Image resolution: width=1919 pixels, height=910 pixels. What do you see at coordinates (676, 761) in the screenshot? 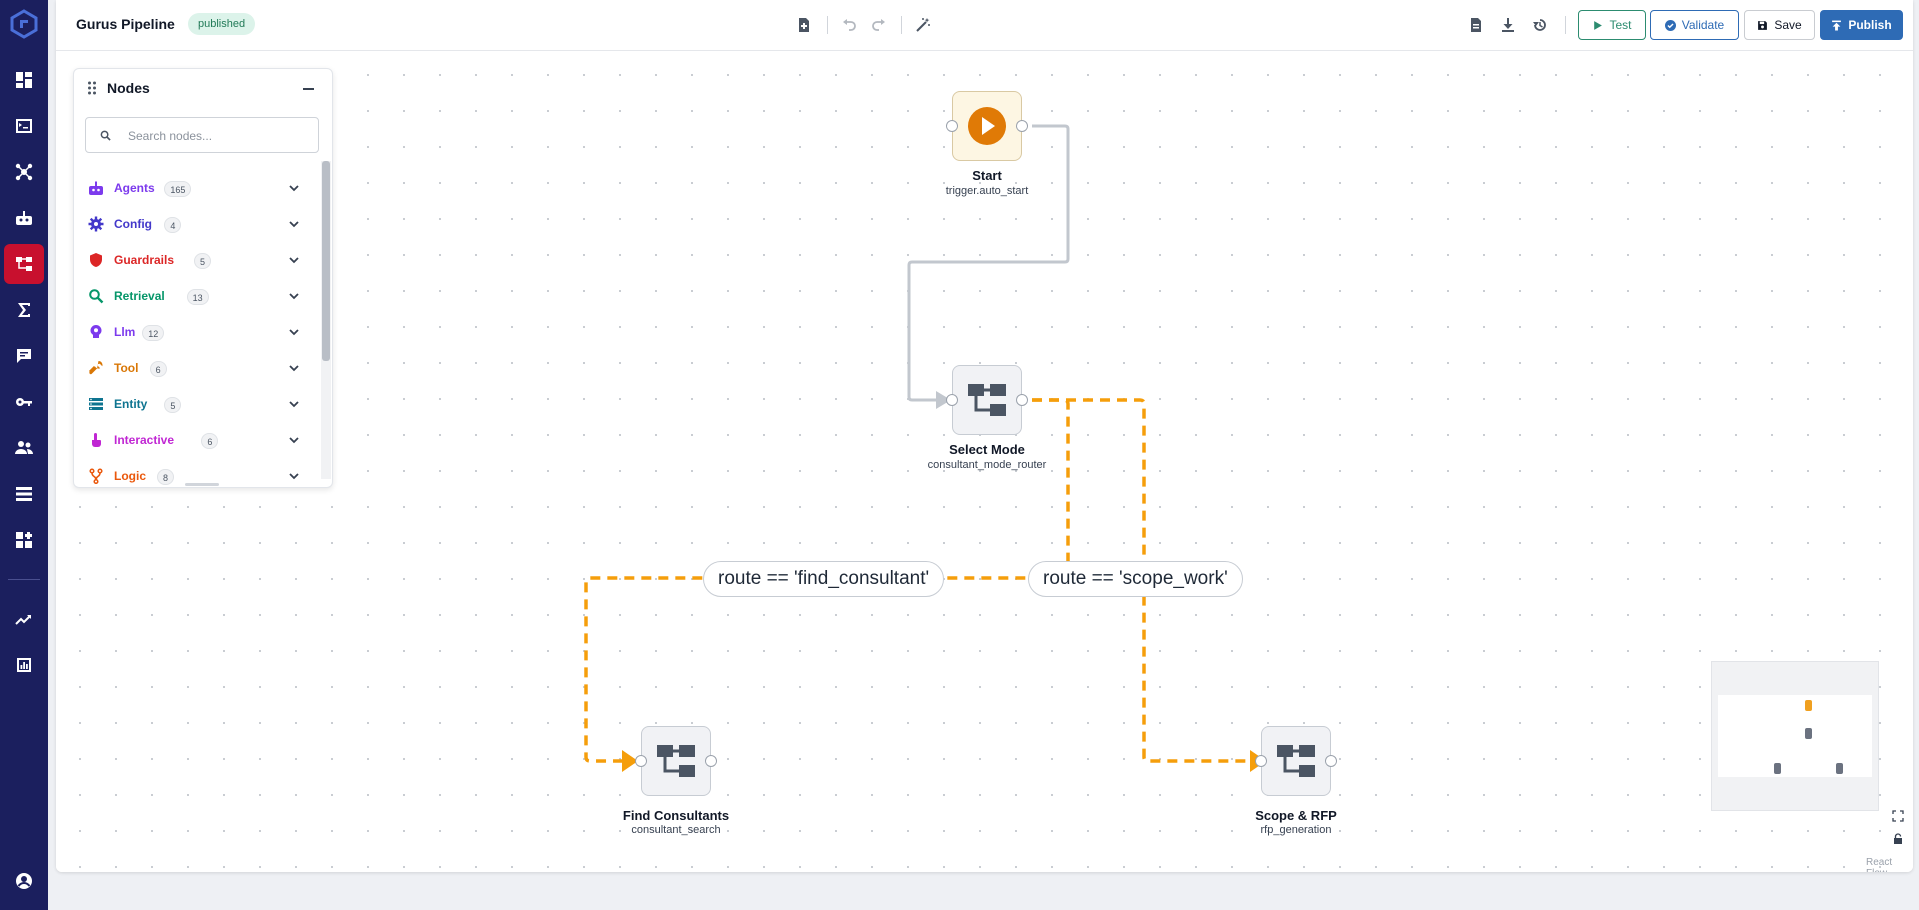
I see `flow-node-find-consultants` at bounding box center [676, 761].